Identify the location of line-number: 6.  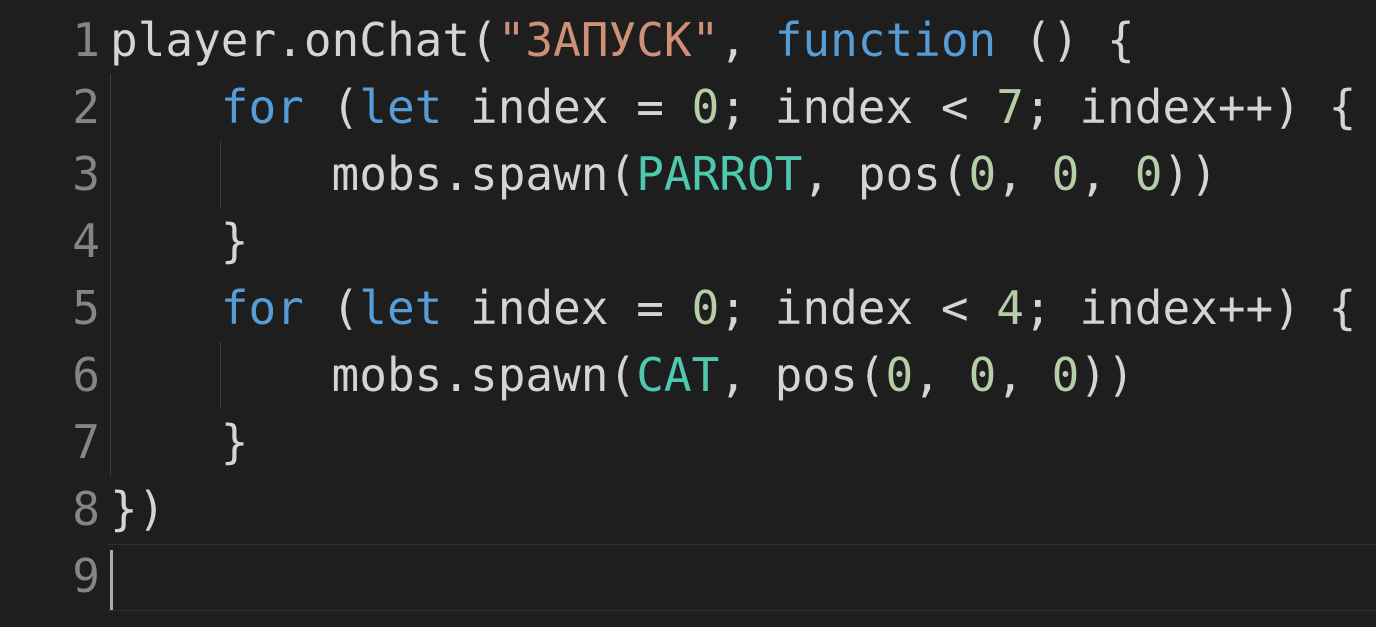
(86, 375).